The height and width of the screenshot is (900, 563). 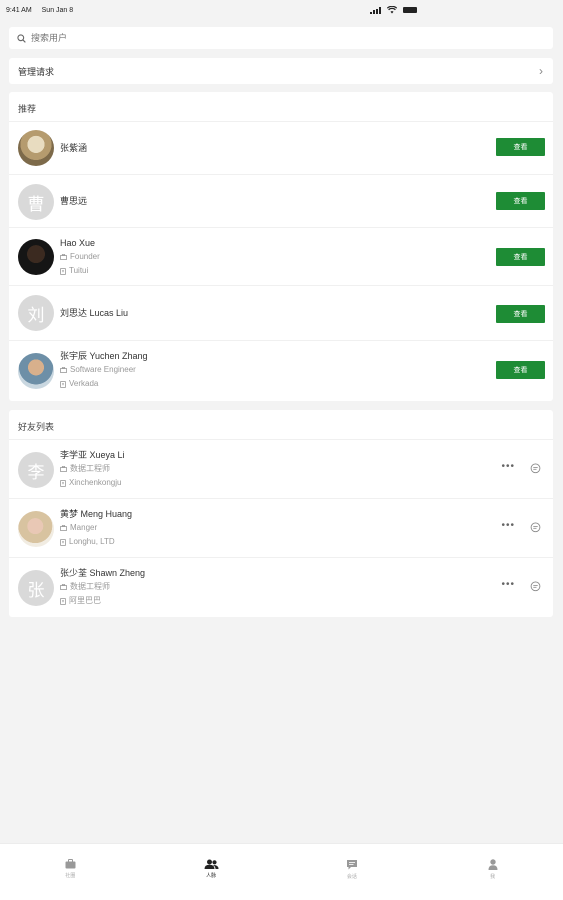 I want to click on list-item: 张紫涵 查看, so click(x=281, y=148).